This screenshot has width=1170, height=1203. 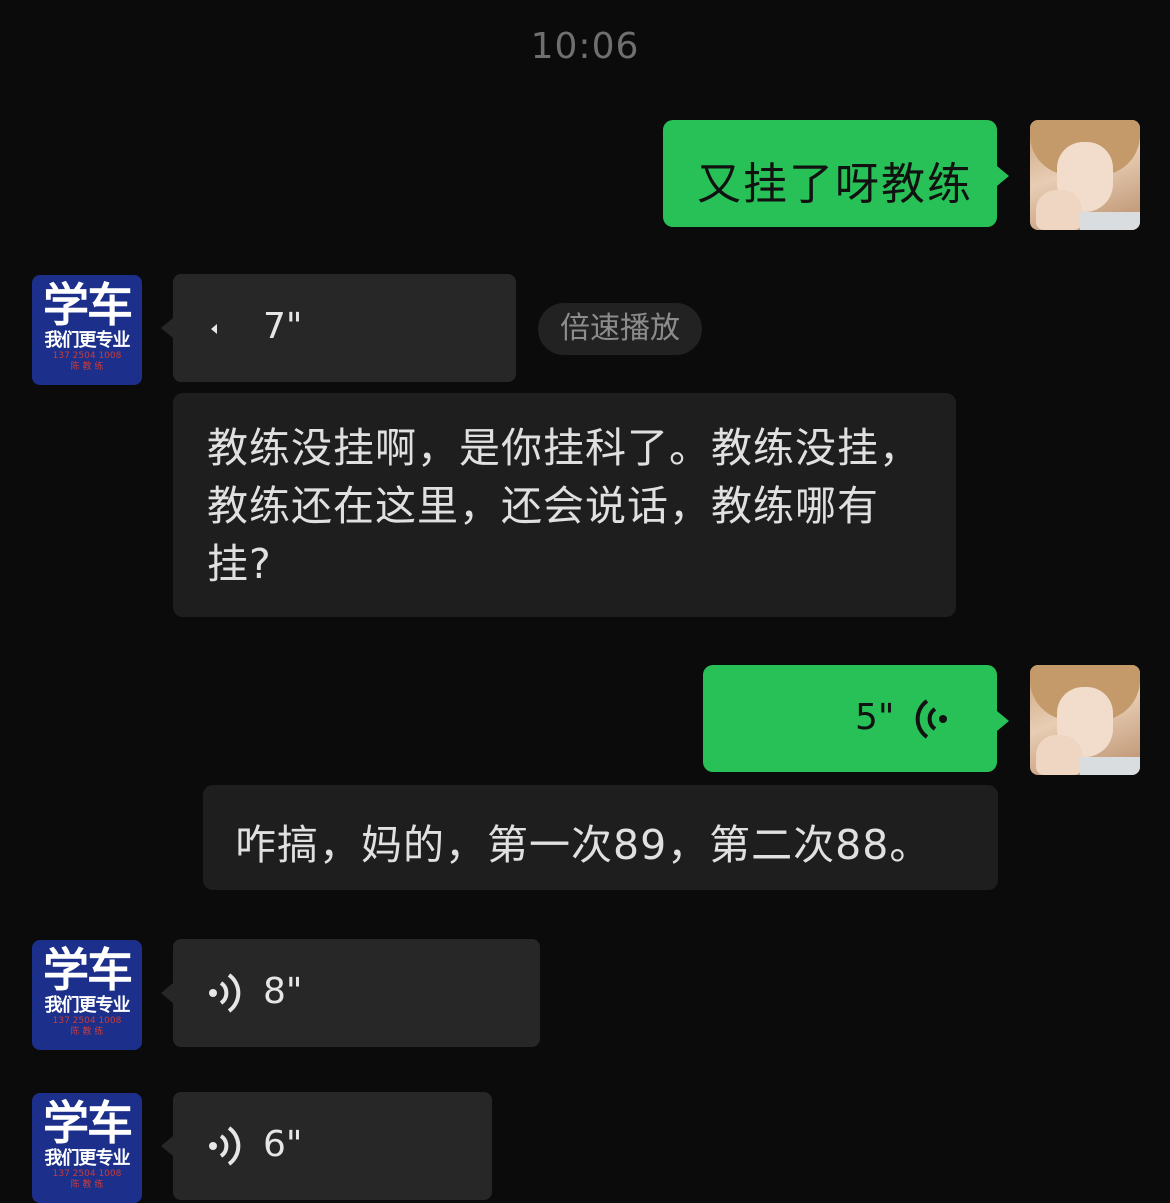 What do you see at coordinates (326, 1146) in the screenshot?
I see `received-voice-bubble: 6"` at bounding box center [326, 1146].